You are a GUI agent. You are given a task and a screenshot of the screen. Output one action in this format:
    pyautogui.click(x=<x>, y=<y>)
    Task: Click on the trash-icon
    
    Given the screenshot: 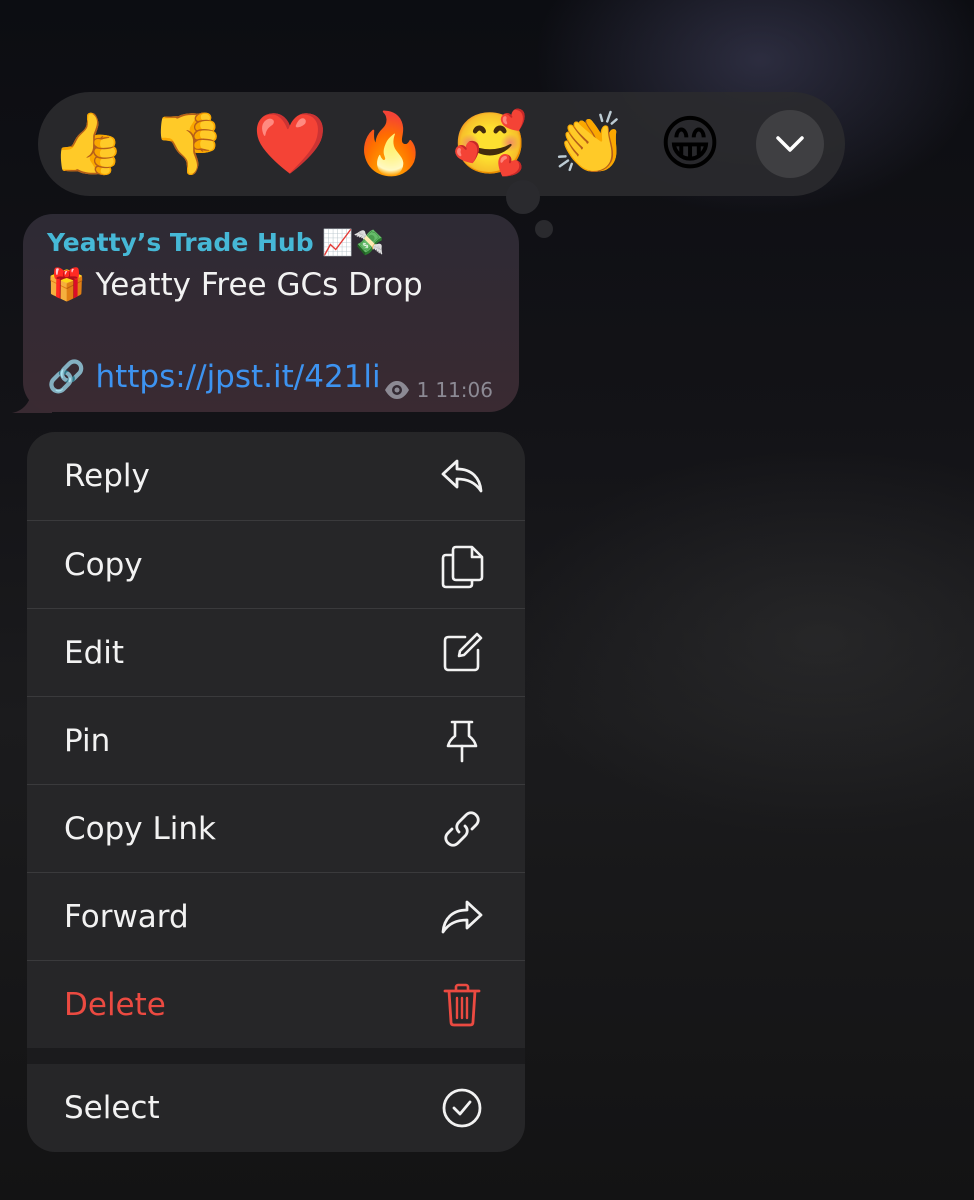 What is the action you would take?
    pyautogui.click(x=462, y=1005)
    